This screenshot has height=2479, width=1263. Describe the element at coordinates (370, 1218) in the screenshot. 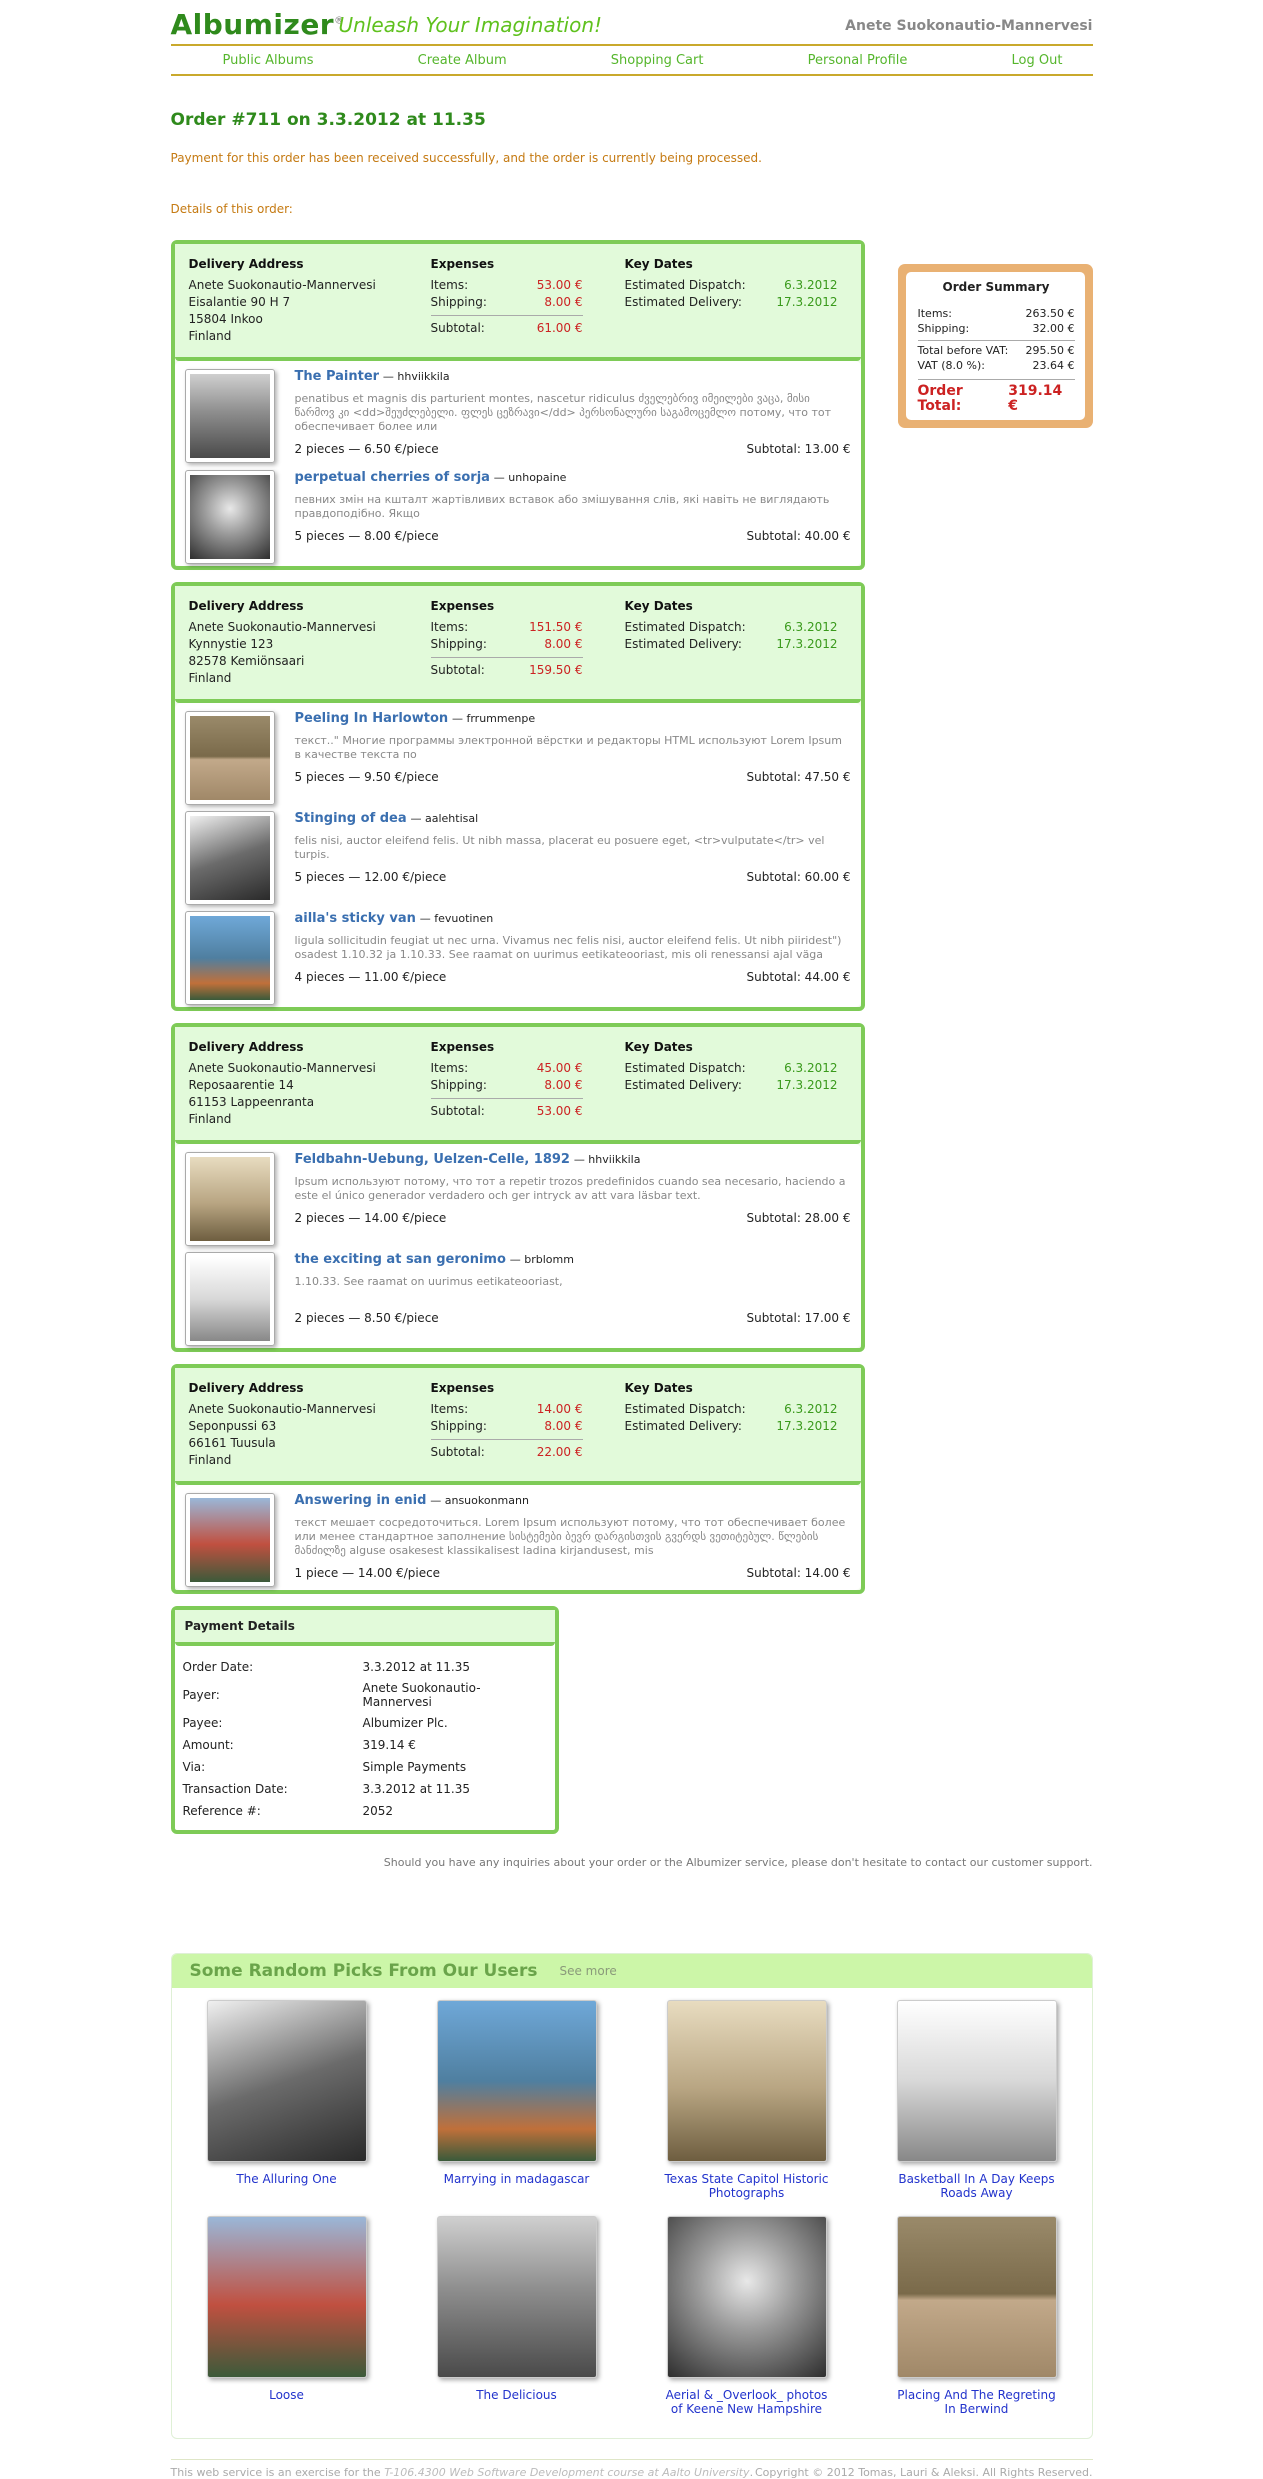

I see `item-quantity-price: 2 pieces — 14.00 €/piece` at that location.